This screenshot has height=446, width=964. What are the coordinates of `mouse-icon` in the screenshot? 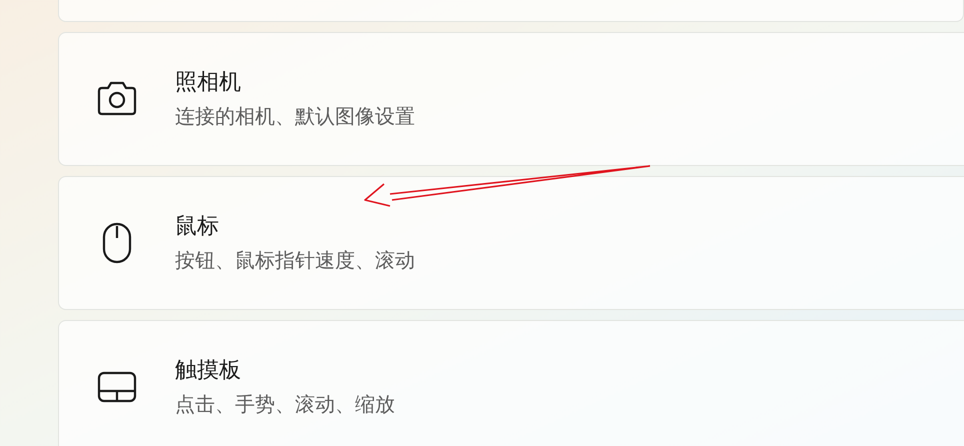 It's located at (117, 243).